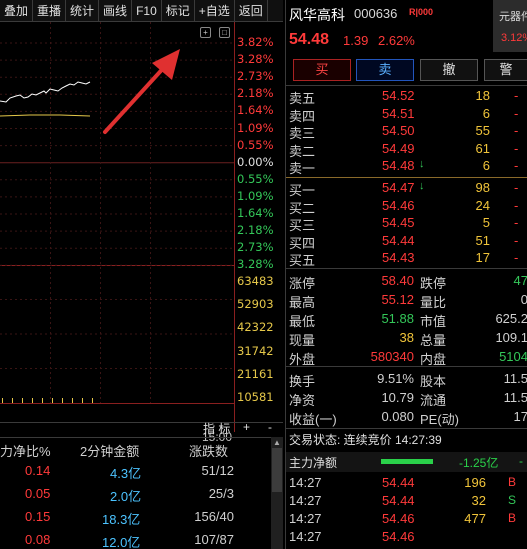  Describe the element at coordinates (406, 97) in the screenshot. I see `order-book-row: 卖五 54.52 18 -` at that location.